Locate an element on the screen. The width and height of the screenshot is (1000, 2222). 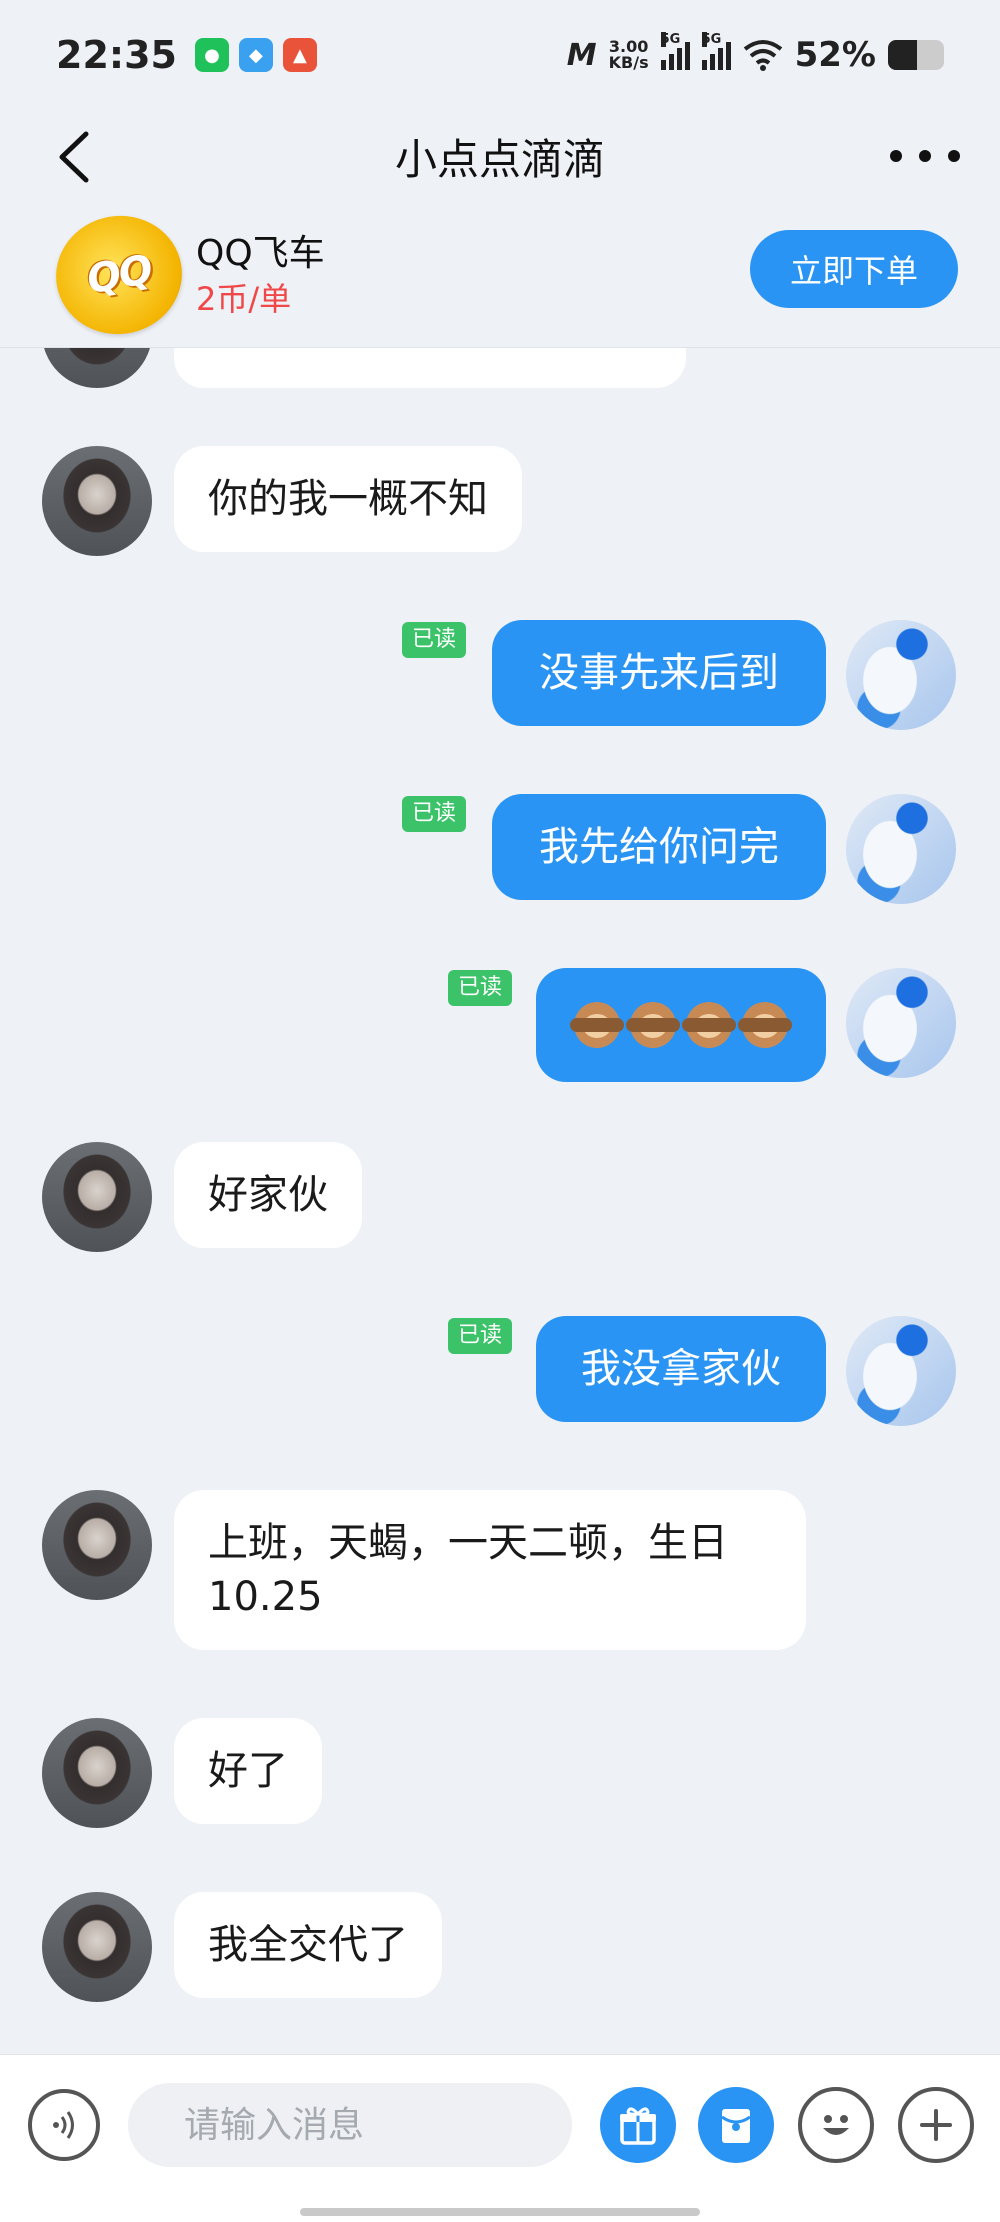
message-input is located at coordinates (350, 2125).